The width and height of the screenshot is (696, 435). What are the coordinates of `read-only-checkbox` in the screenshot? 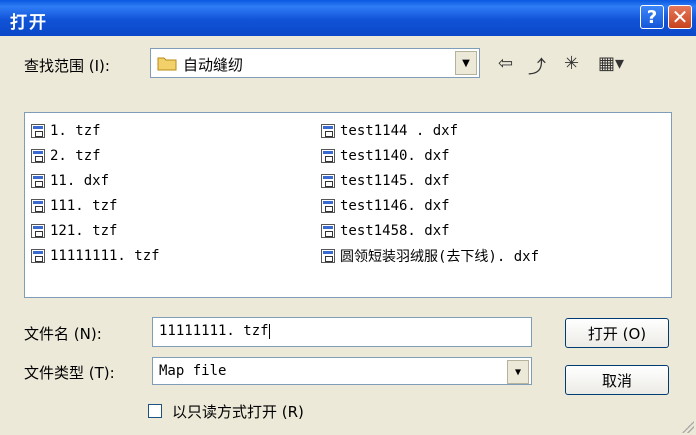 It's located at (155, 411).